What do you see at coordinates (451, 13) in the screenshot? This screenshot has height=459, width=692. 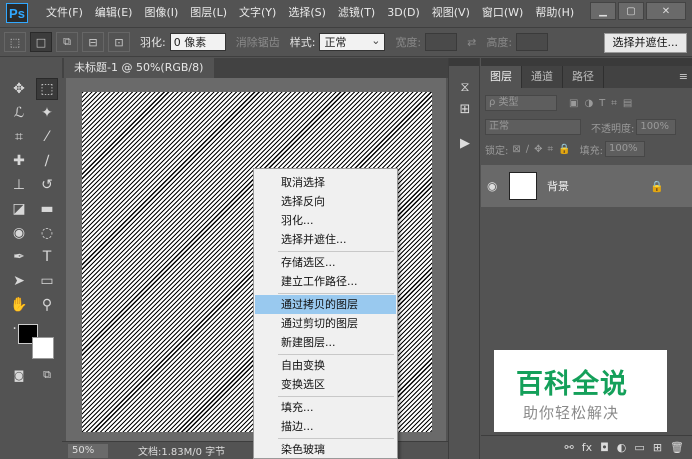 I see `menu-view: 视图(V)` at bounding box center [451, 13].